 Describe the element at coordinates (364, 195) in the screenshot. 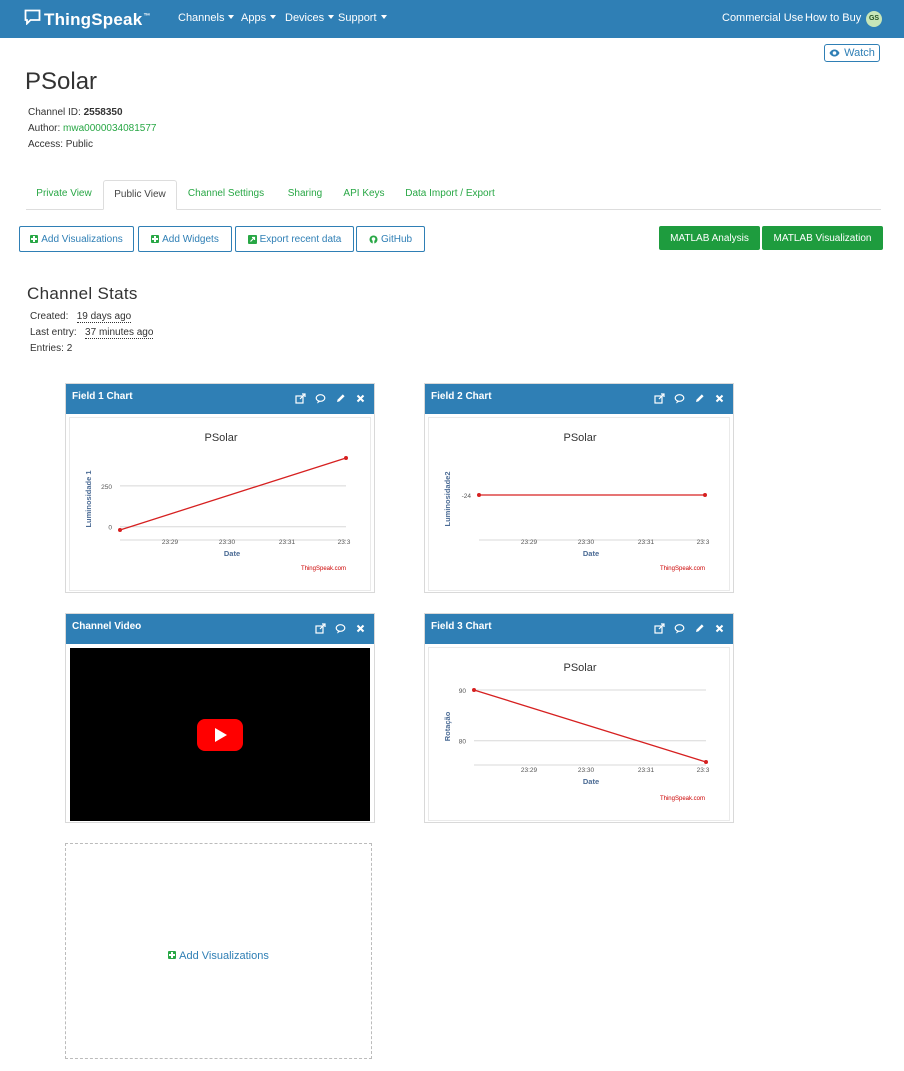

I see `tab-api-keys: API Keys` at that location.